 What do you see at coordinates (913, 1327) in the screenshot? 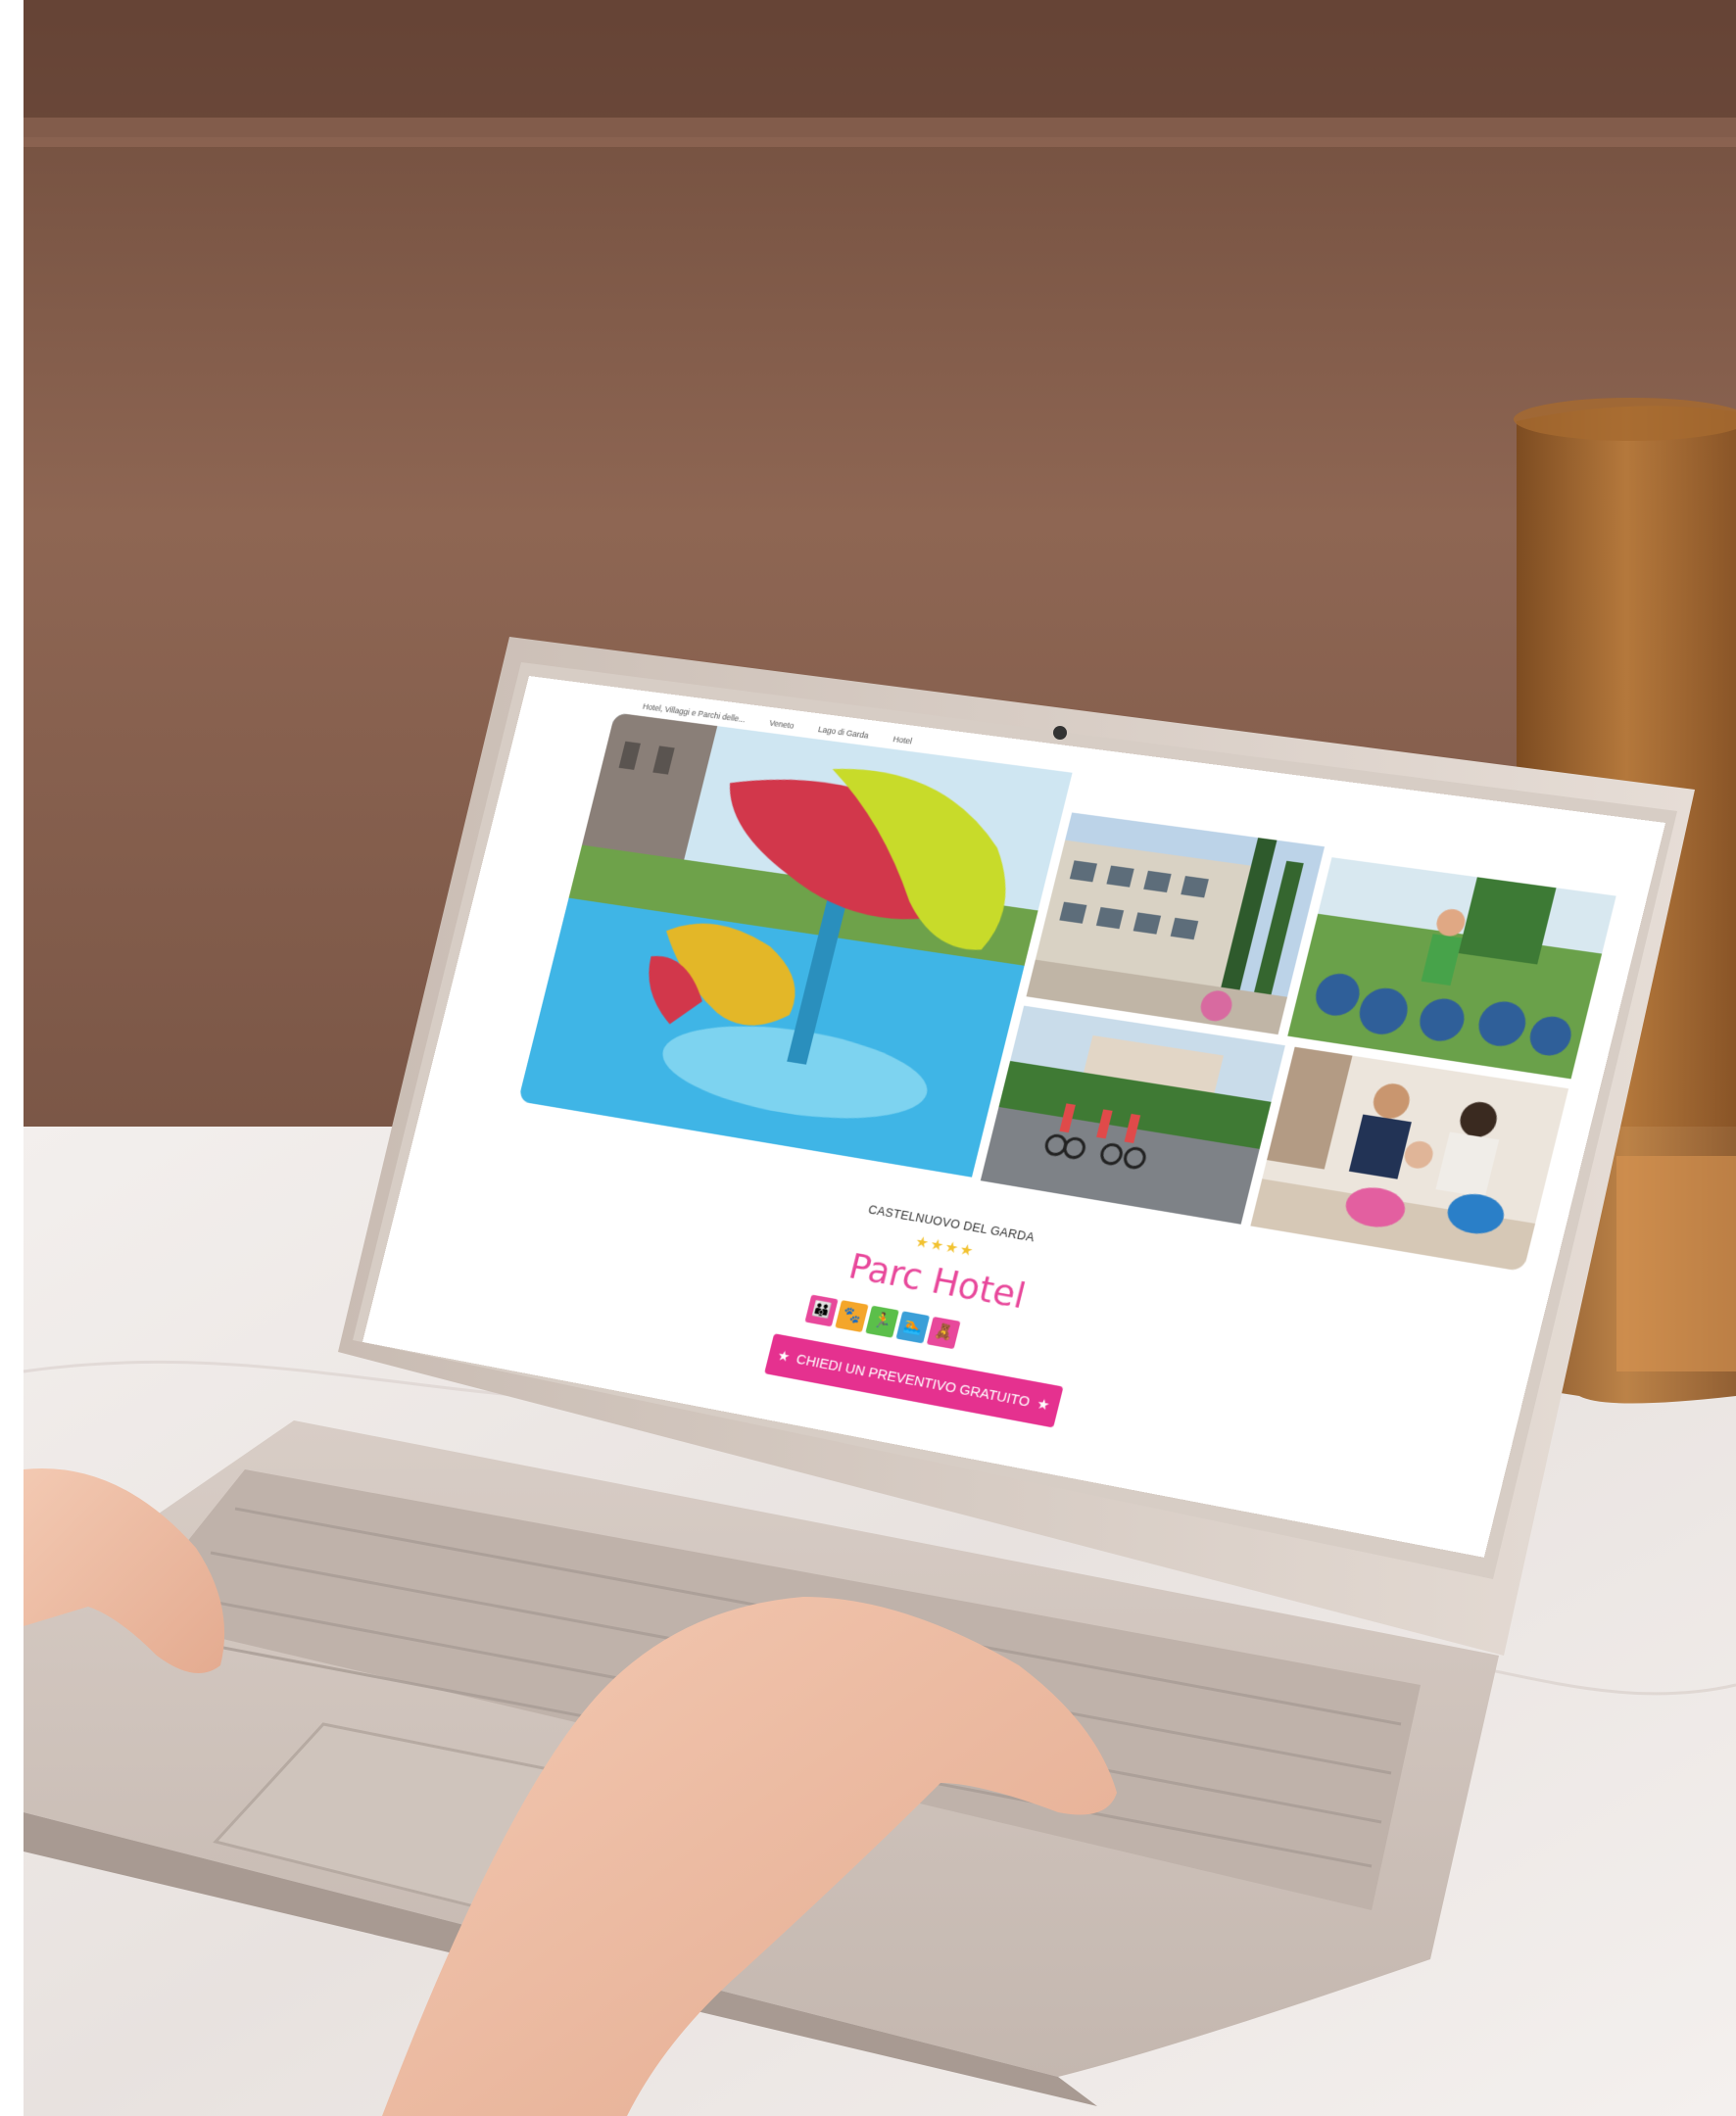
I see `pool-icon: 🏊` at bounding box center [913, 1327].